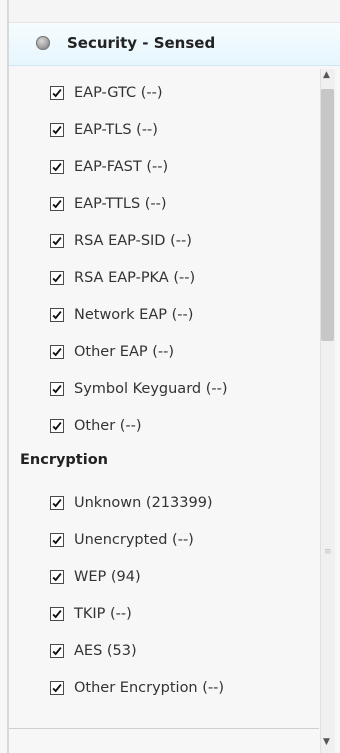  What do you see at coordinates (134, 315) in the screenshot?
I see `filter-item-label: Network EAP (--)` at bounding box center [134, 315].